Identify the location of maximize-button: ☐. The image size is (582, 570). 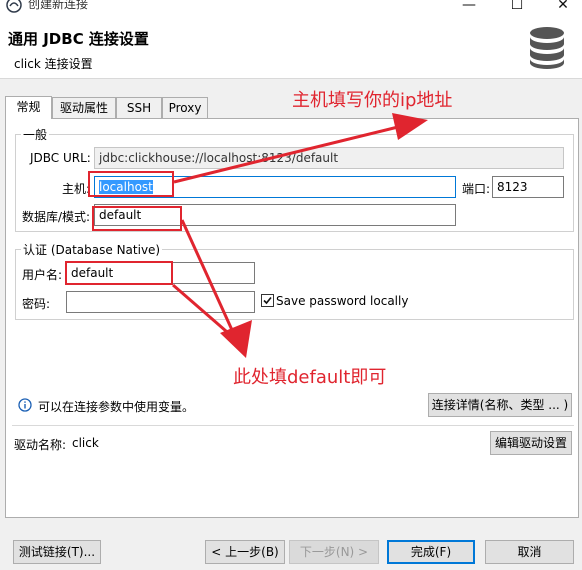
(517, 8).